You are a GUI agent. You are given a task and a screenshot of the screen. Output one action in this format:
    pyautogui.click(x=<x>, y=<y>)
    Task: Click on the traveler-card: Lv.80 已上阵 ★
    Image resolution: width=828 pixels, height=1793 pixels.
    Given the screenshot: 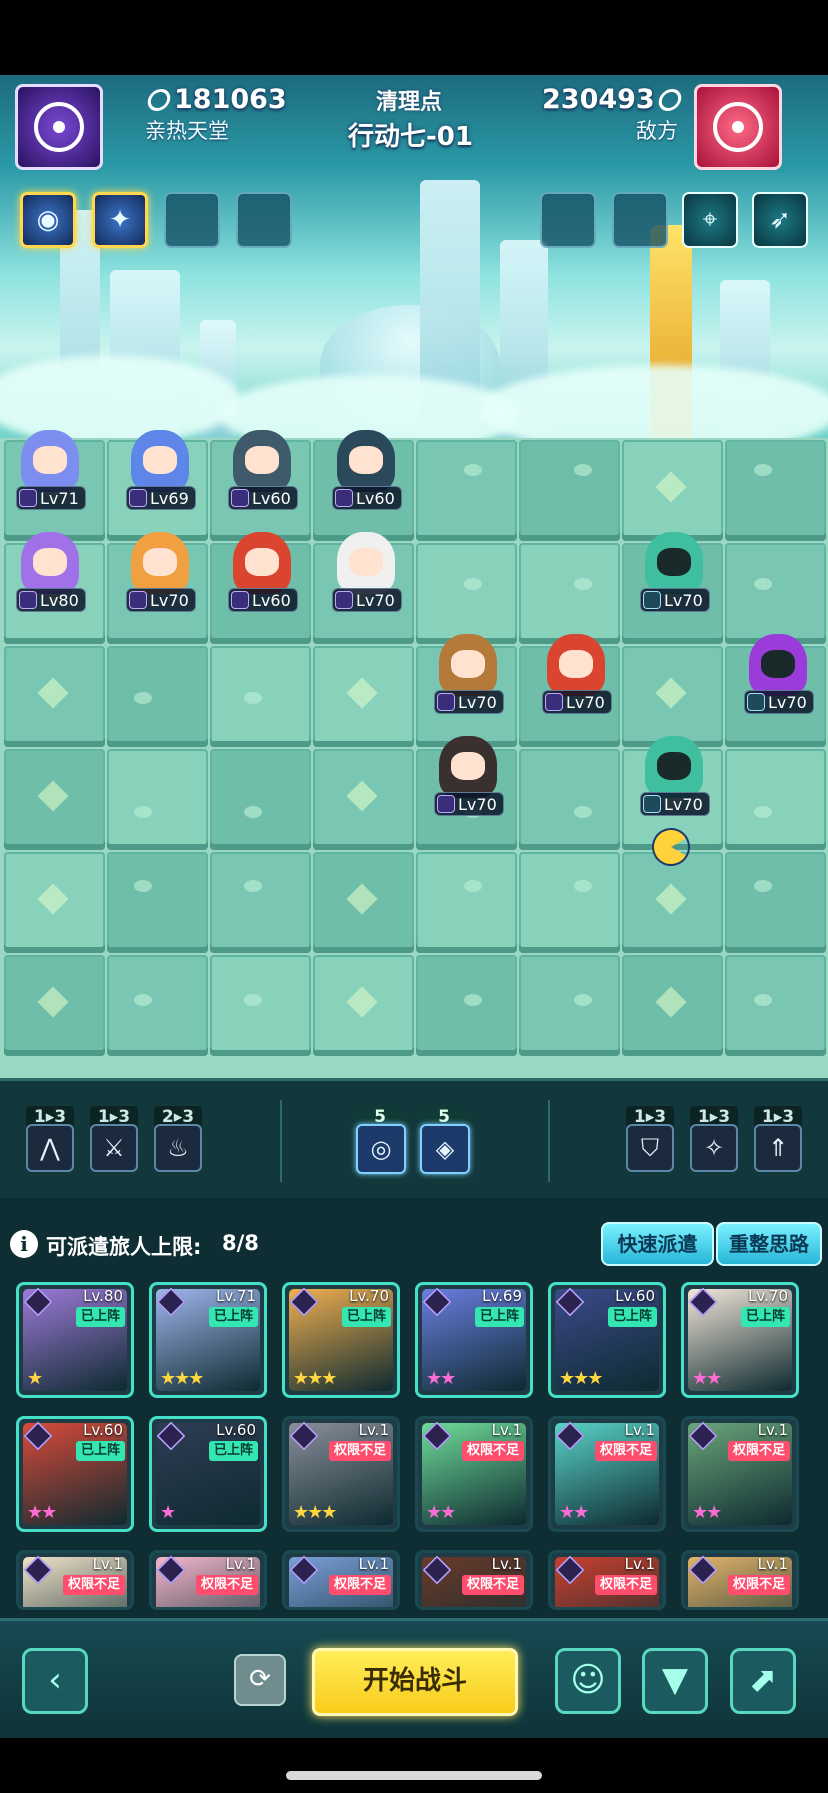 What is the action you would take?
    pyautogui.click(x=75, y=1340)
    